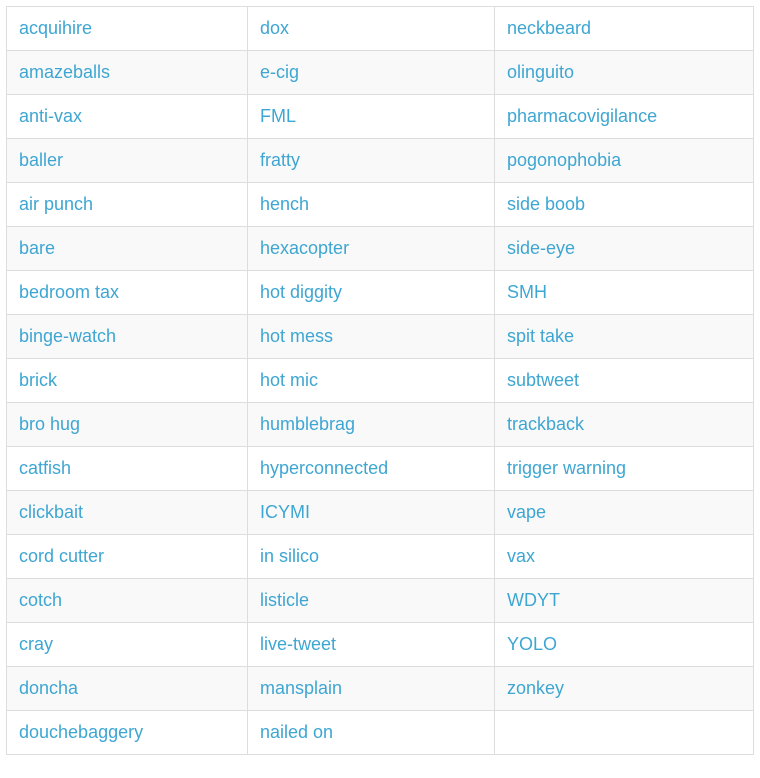 This screenshot has height=778, width=760. What do you see at coordinates (67, 336) in the screenshot?
I see `word-link: binge-watch` at bounding box center [67, 336].